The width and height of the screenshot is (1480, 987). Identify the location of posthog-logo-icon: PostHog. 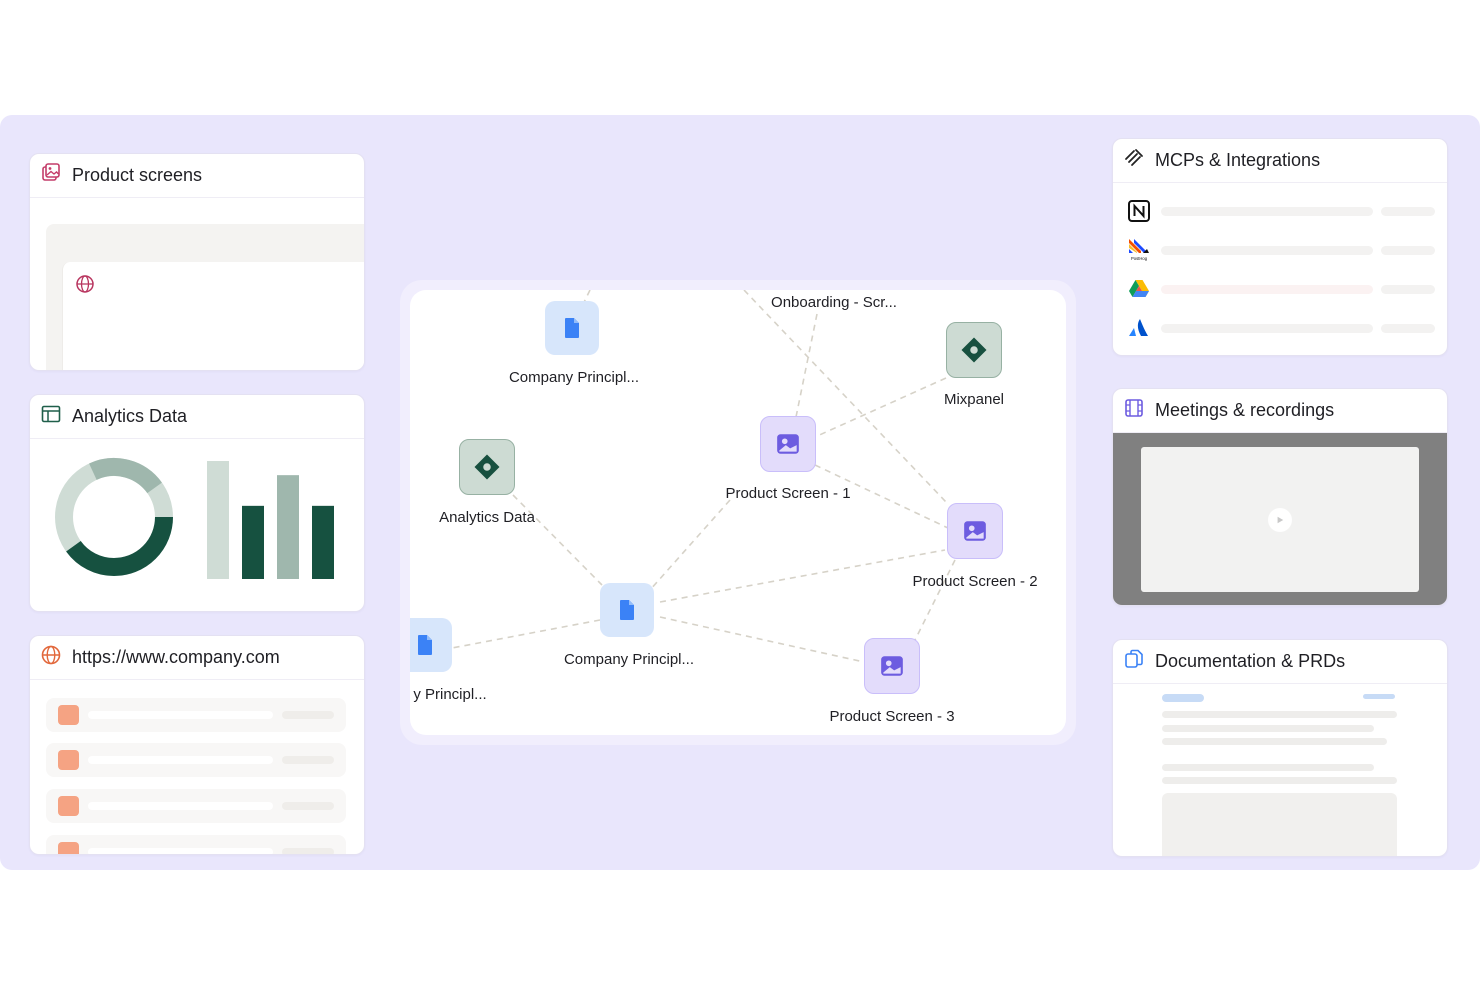
(1139, 250).